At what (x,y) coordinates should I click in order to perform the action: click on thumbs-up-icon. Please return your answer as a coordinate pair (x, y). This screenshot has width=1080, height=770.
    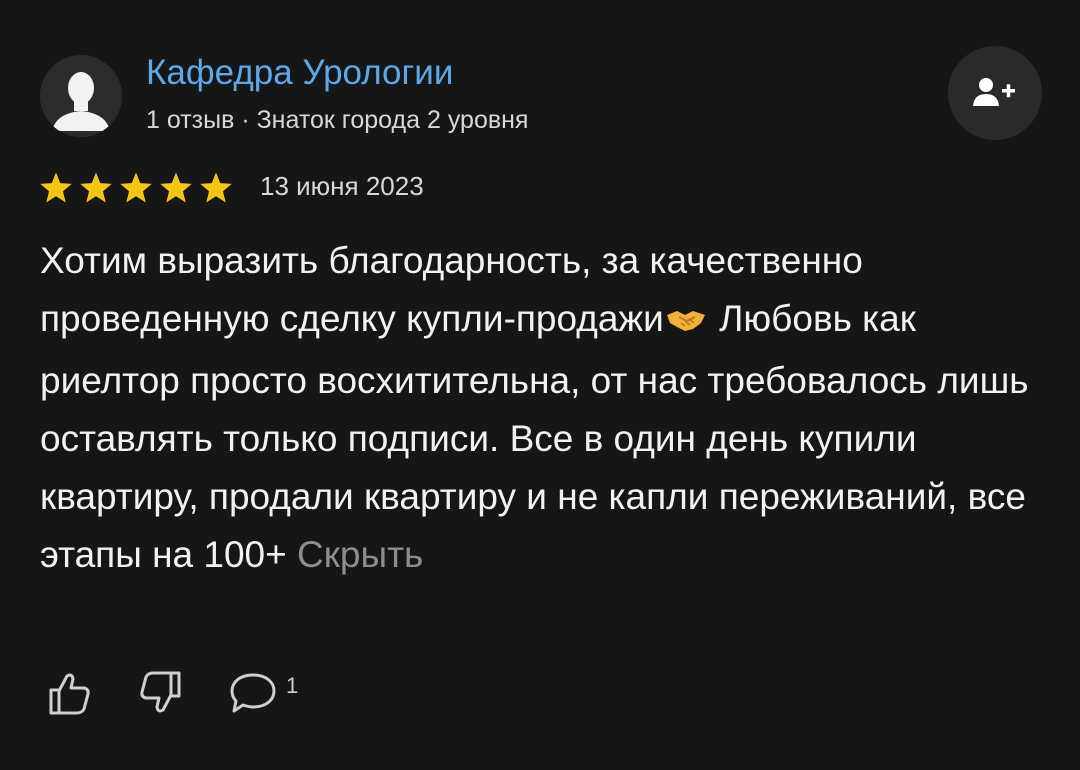
    Looking at the image, I should click on (69, 694).